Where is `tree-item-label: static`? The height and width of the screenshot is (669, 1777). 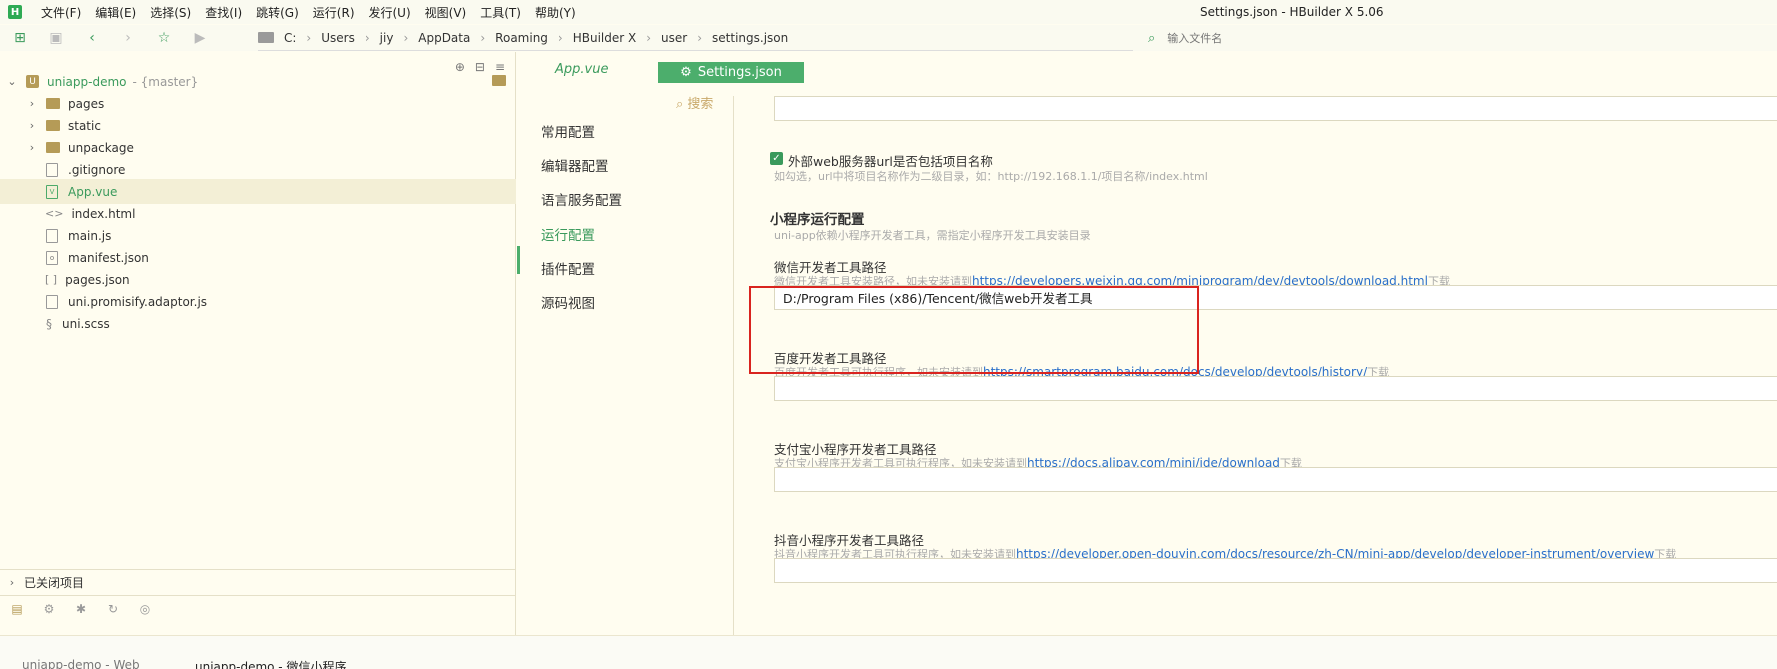 tree-item-label: static is located at coordinates (84, 125).